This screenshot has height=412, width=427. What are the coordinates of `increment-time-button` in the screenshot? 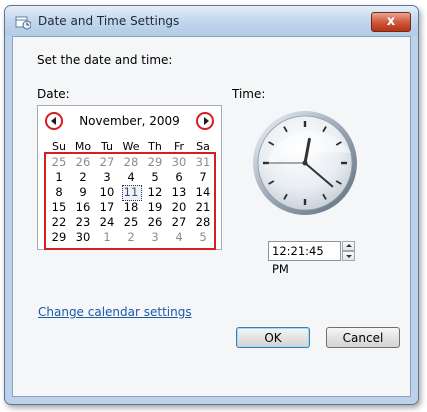 It's located at (348, 246).